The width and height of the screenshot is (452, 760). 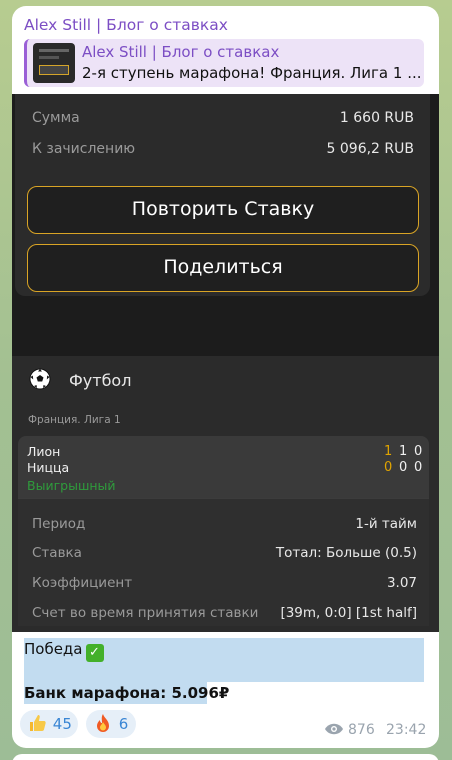 I want to click on home-team: Лион, so click(x=44, y=451).